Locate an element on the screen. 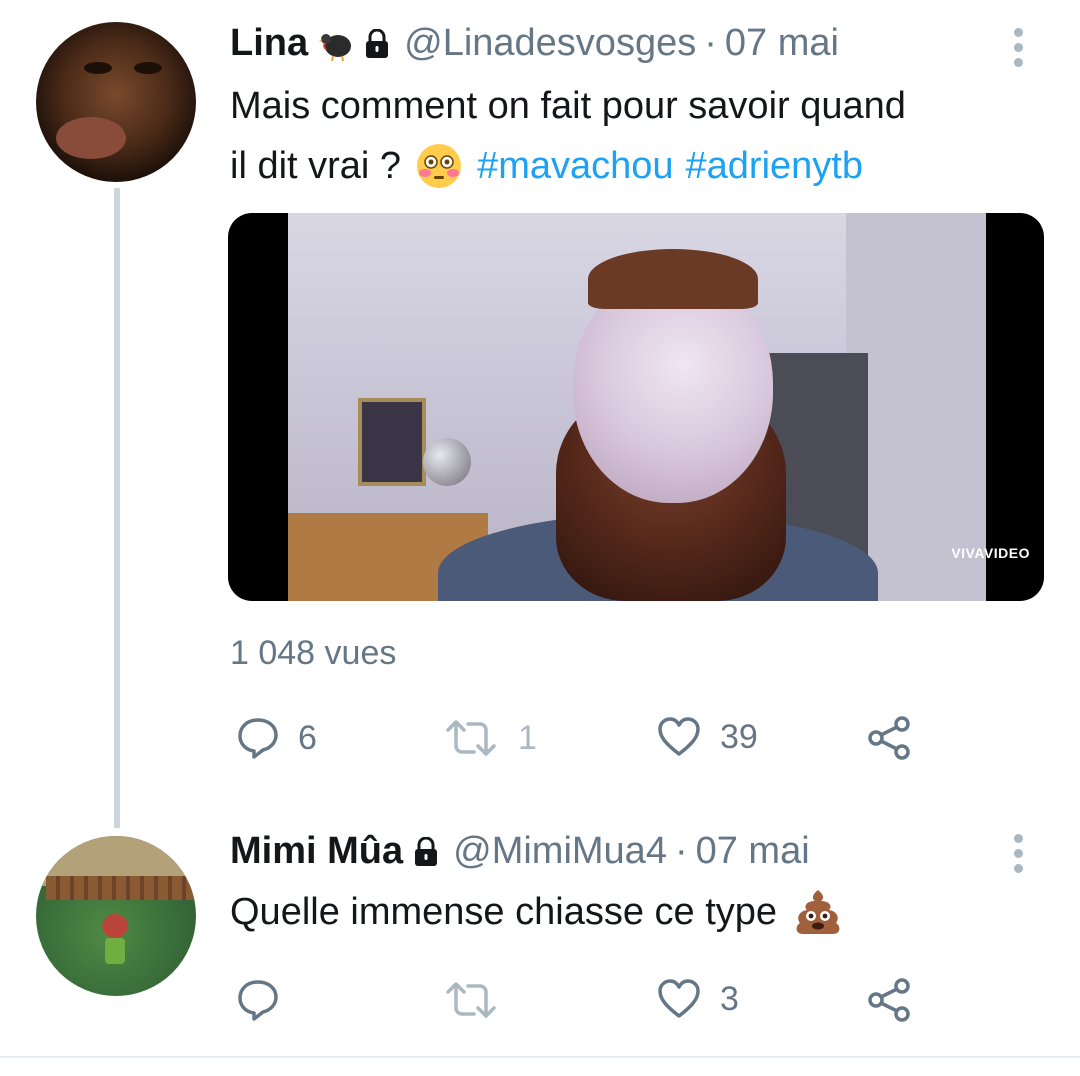 This screenshot has height=1076, width=1080. like-button: 3 is located at coordinates (697, 999).